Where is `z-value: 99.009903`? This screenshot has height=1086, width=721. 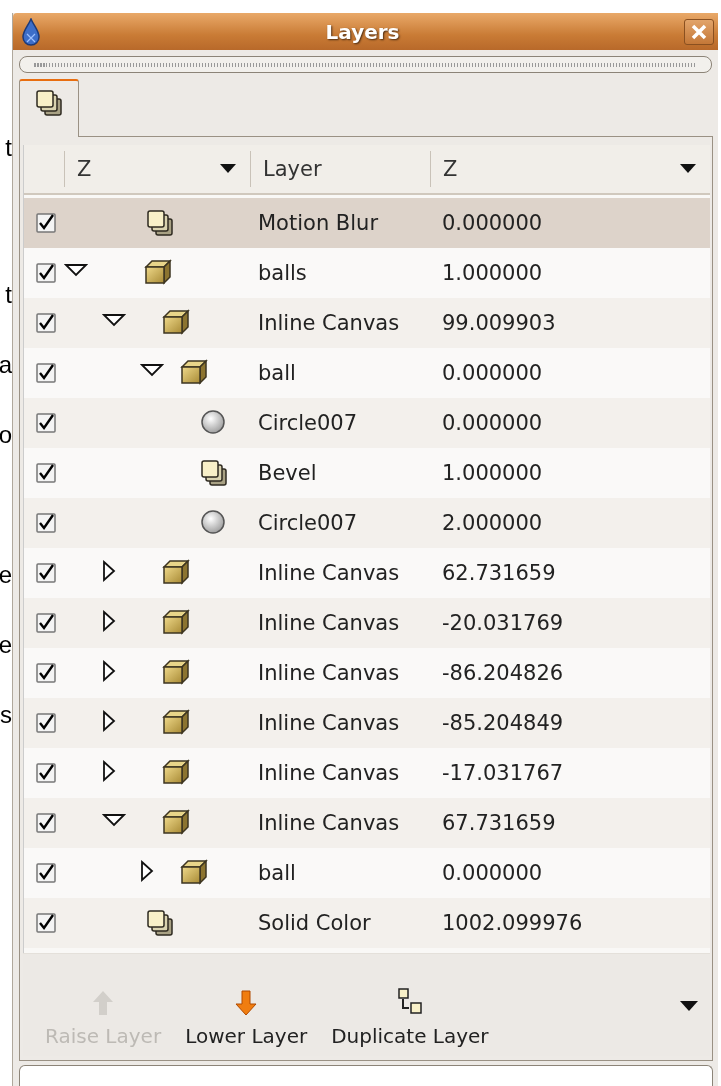 z-value: 99.009903 is located at coordinates (498, 322).